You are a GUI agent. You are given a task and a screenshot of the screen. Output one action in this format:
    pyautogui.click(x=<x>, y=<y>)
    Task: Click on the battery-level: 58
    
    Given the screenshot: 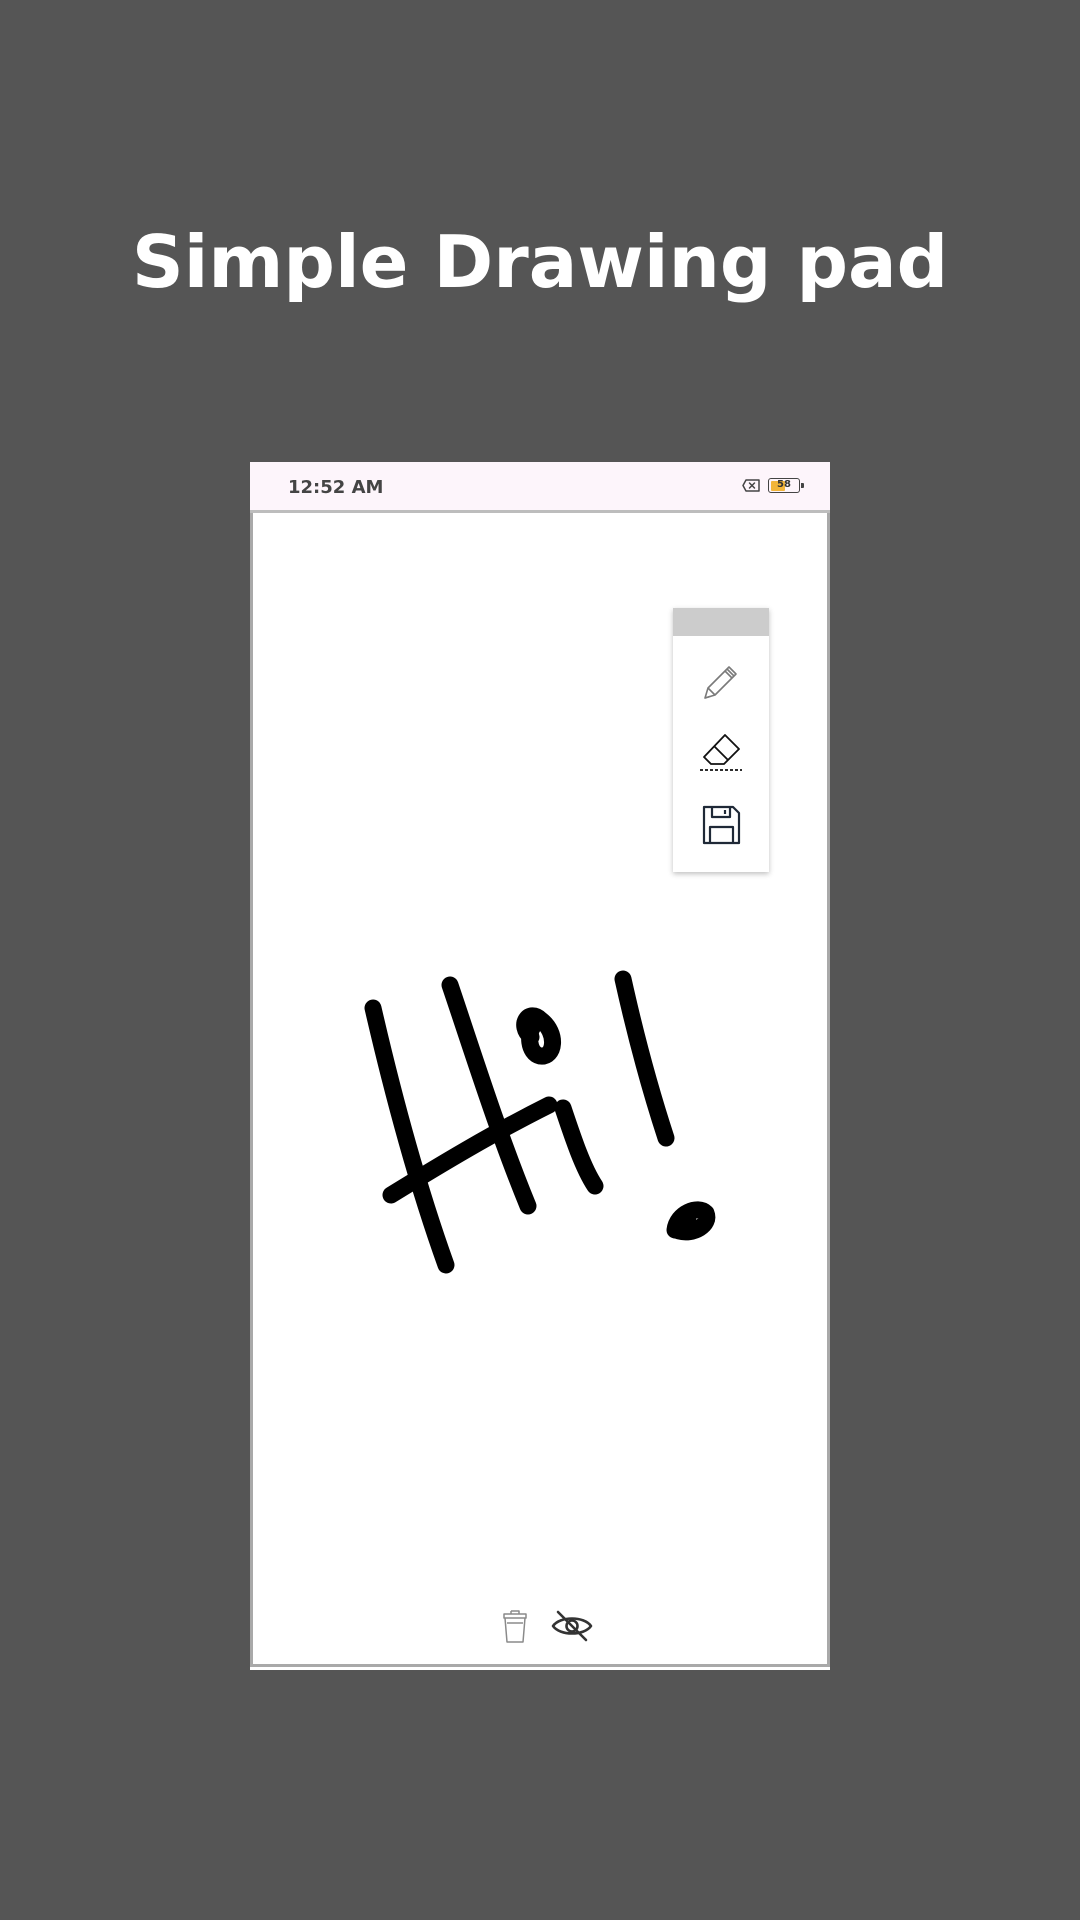 What is the action you would take?
    pyautogui.click(x=784, y=484)
    